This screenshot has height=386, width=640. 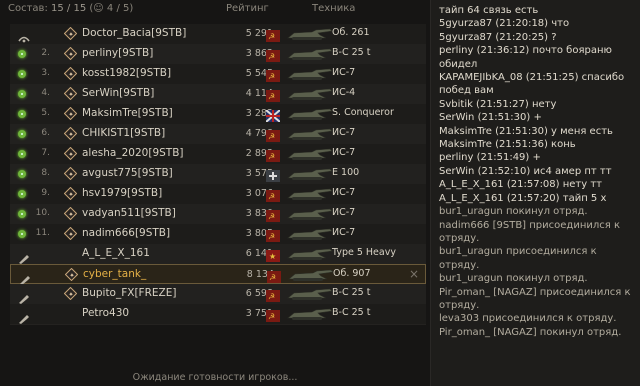 What do you see at coordinates (247, 8) in the screenshot?
I see `rating-column-header: Рейтинг` at bounding box center [247, 8].